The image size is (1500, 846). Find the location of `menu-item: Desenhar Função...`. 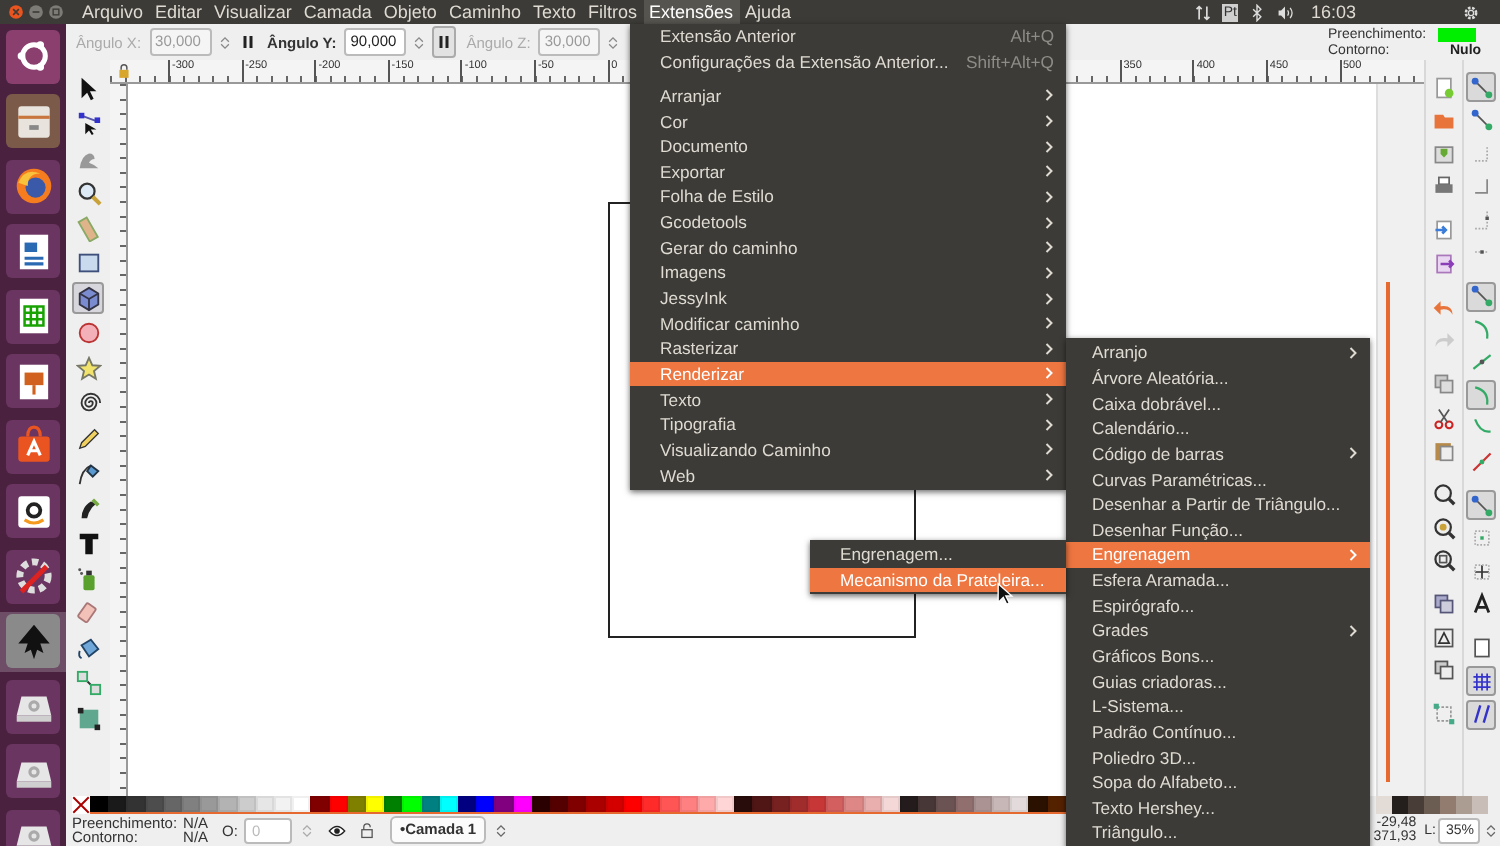

menu-item: Desenhar Função... is located at coordinates (1218, 529).